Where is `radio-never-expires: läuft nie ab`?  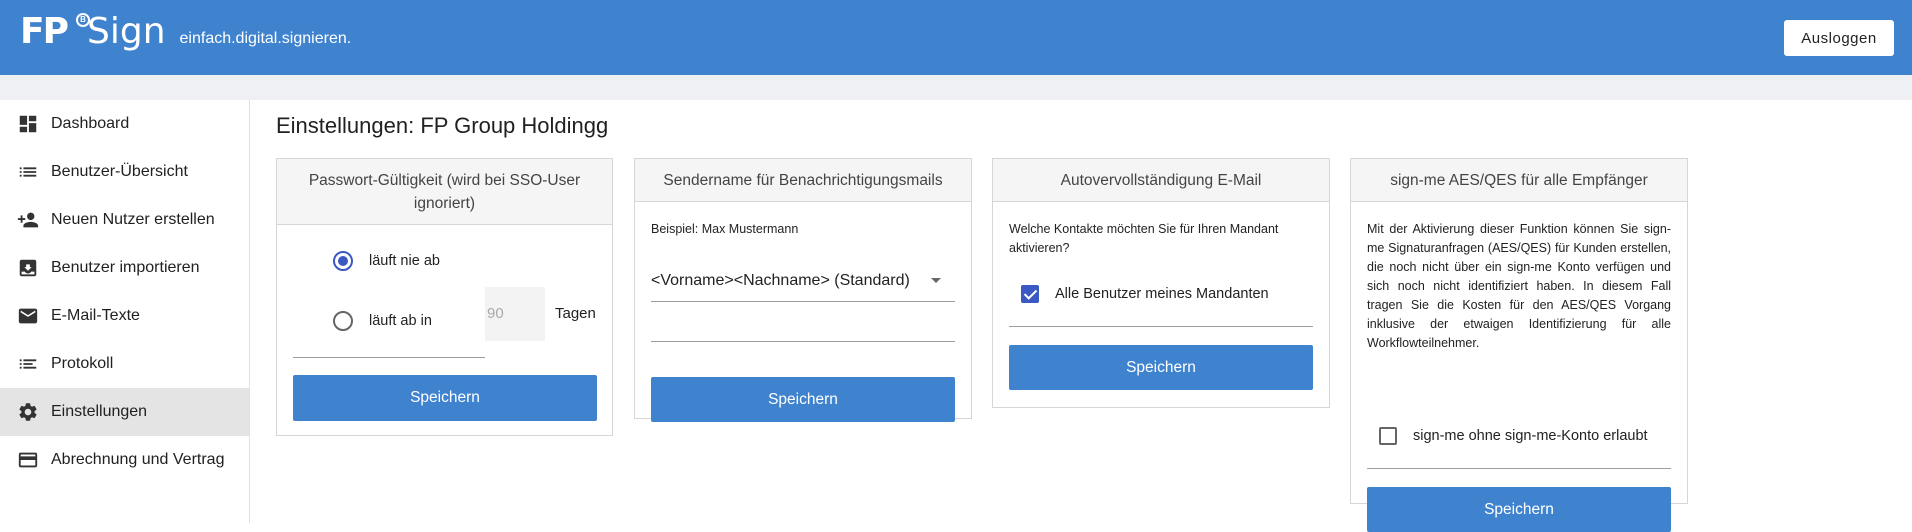 radio-never-expires: läuft nie ab is located at coordinates (386, 261).